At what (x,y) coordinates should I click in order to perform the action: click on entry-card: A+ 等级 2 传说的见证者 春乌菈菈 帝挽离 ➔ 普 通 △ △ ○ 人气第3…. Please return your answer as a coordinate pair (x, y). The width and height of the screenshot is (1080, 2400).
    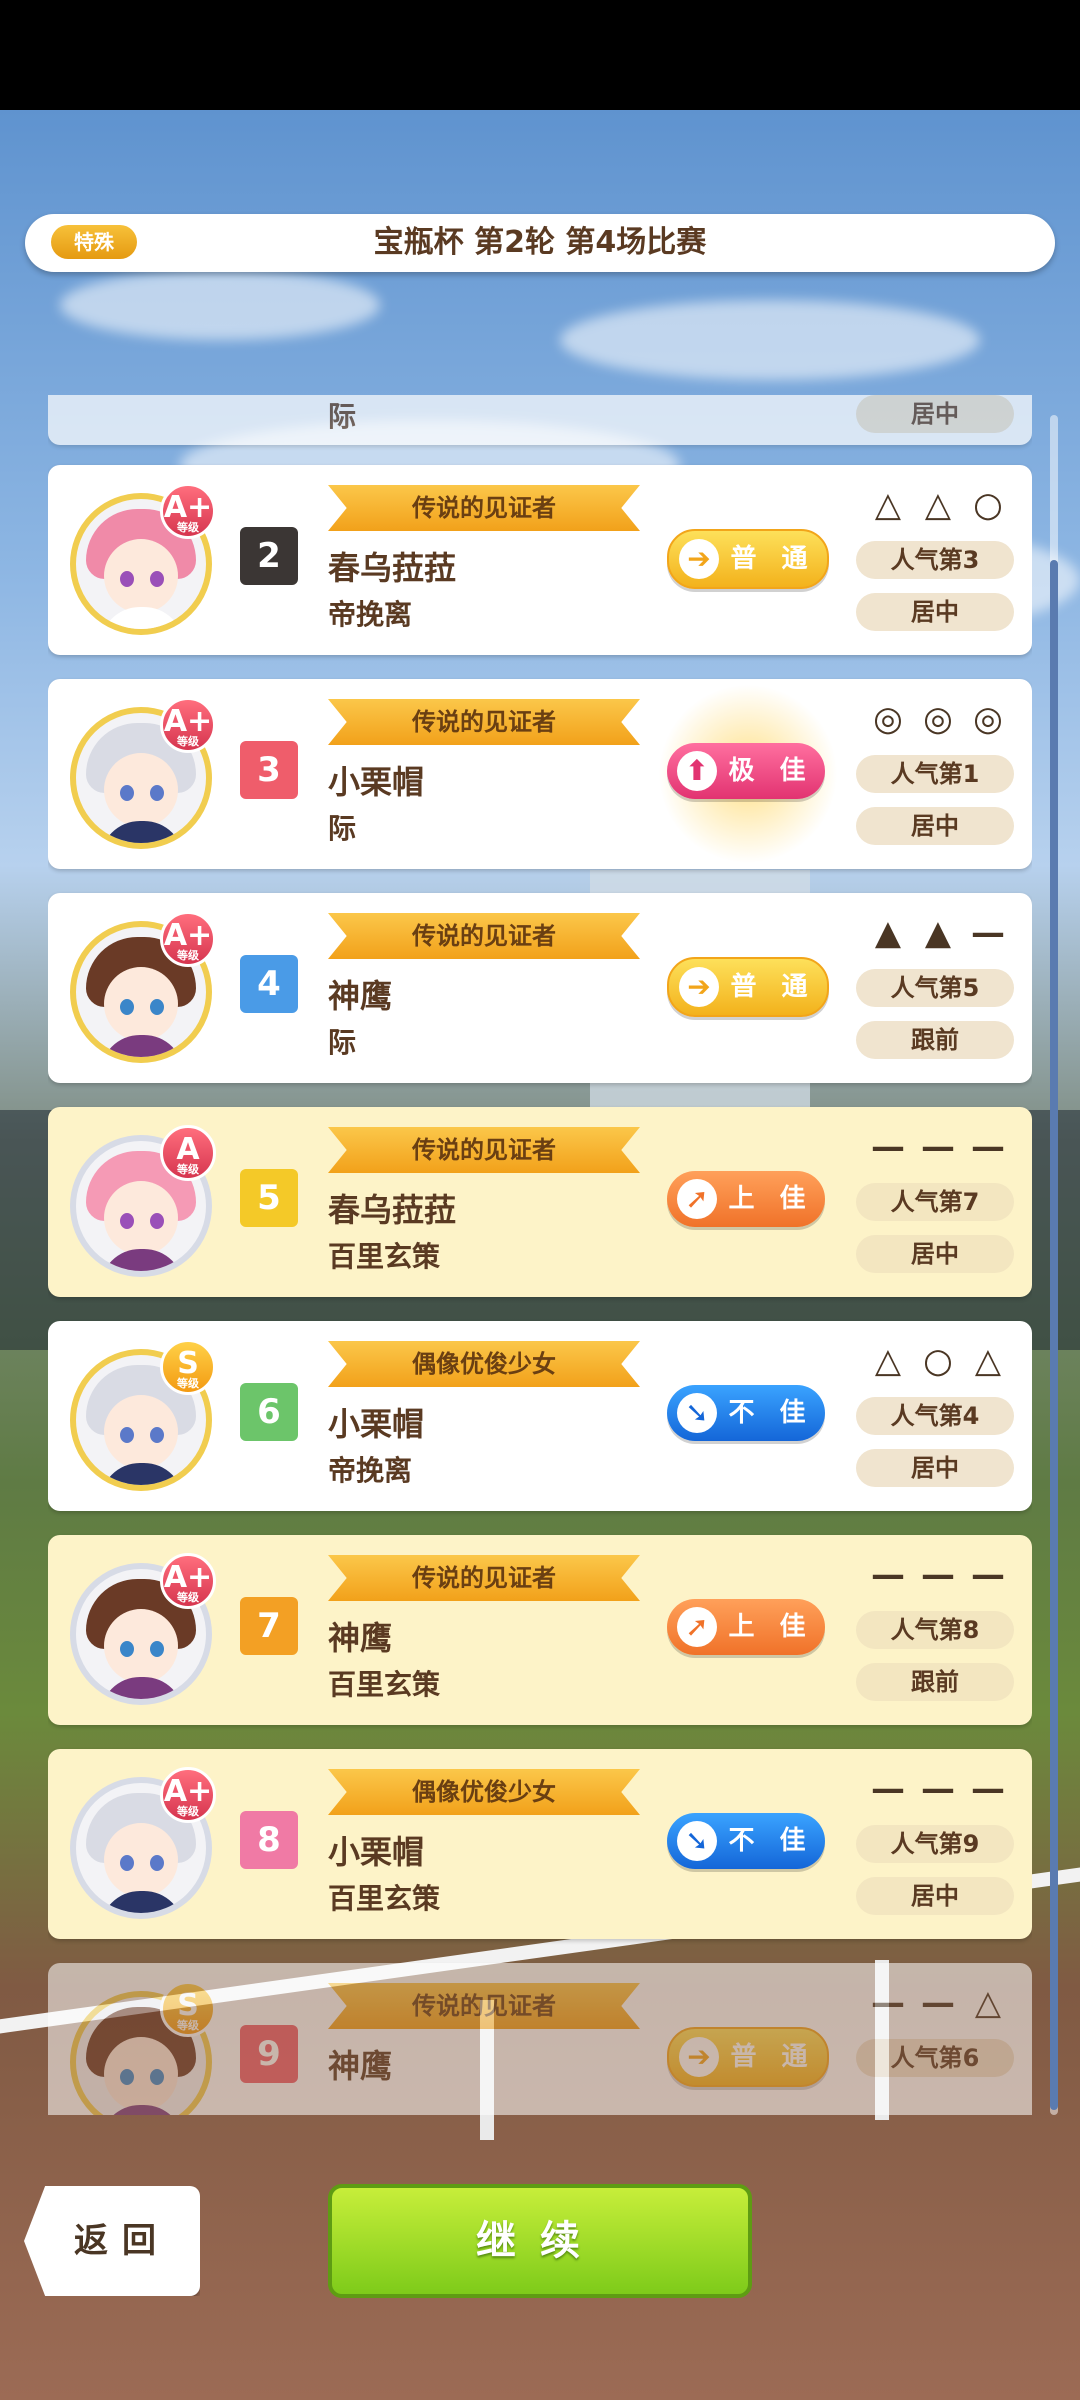
    Looking at the image, I should click on (540, 560).